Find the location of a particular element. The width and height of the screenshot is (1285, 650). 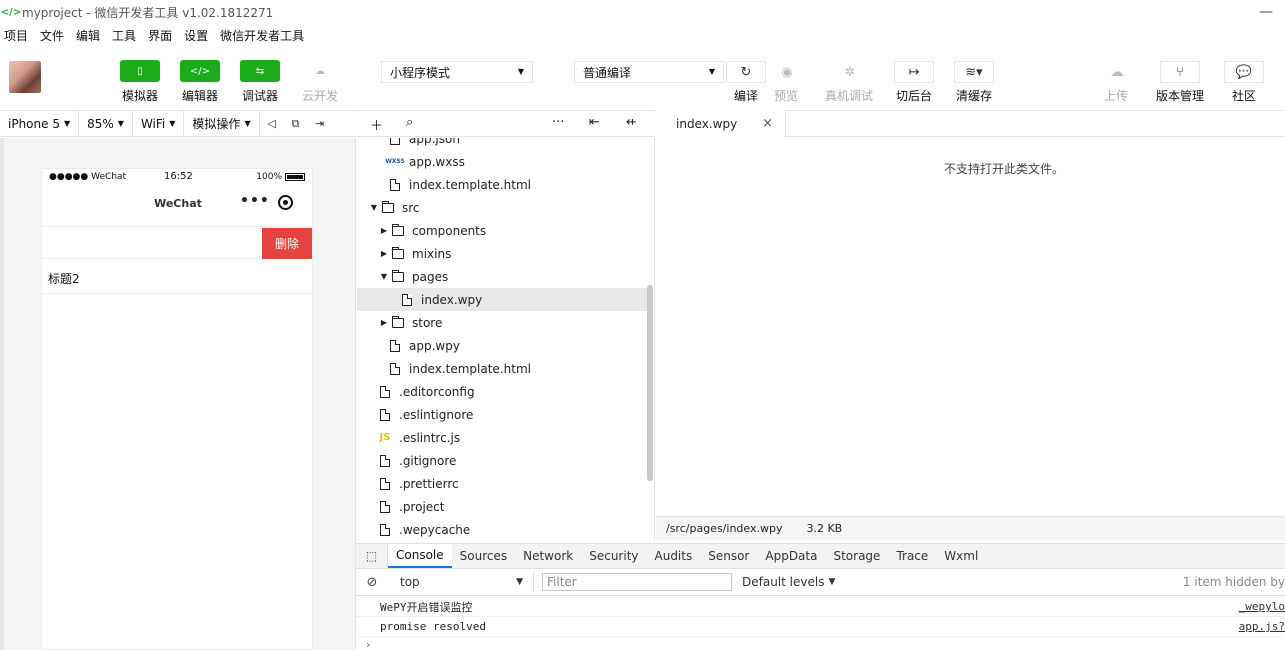

list-item: 删除 is located at coordinates (177, 242).